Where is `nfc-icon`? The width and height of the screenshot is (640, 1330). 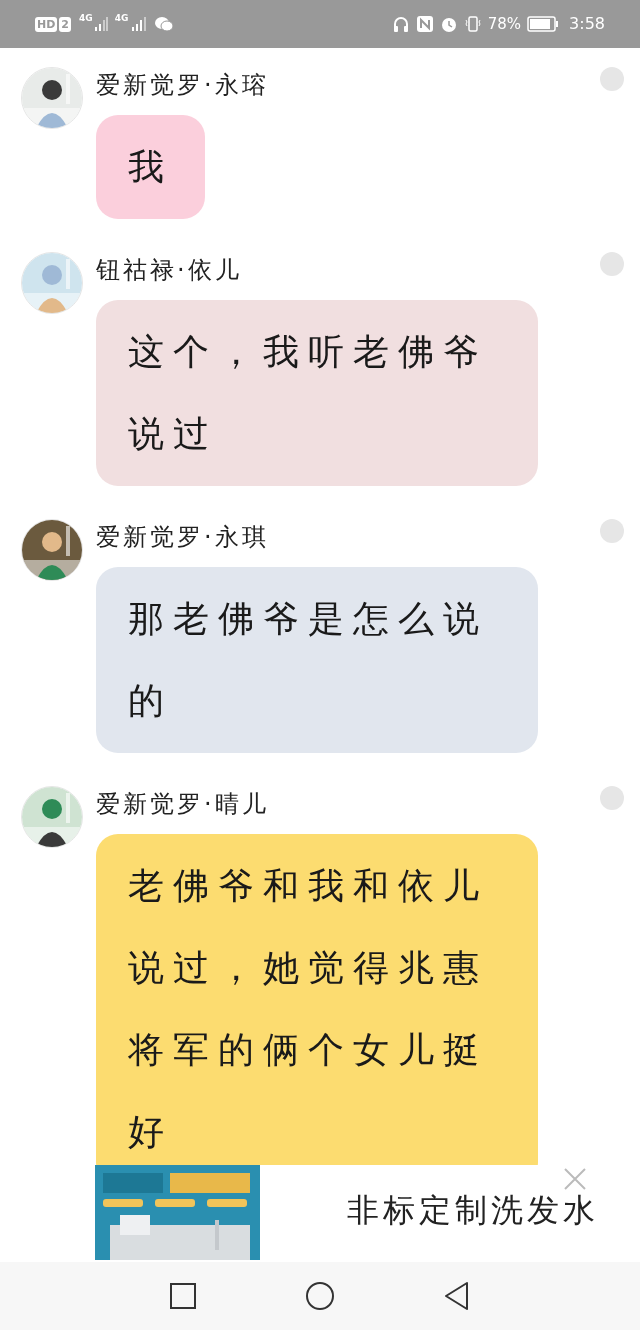 nfc-icon is located at coordinates (424, 24).